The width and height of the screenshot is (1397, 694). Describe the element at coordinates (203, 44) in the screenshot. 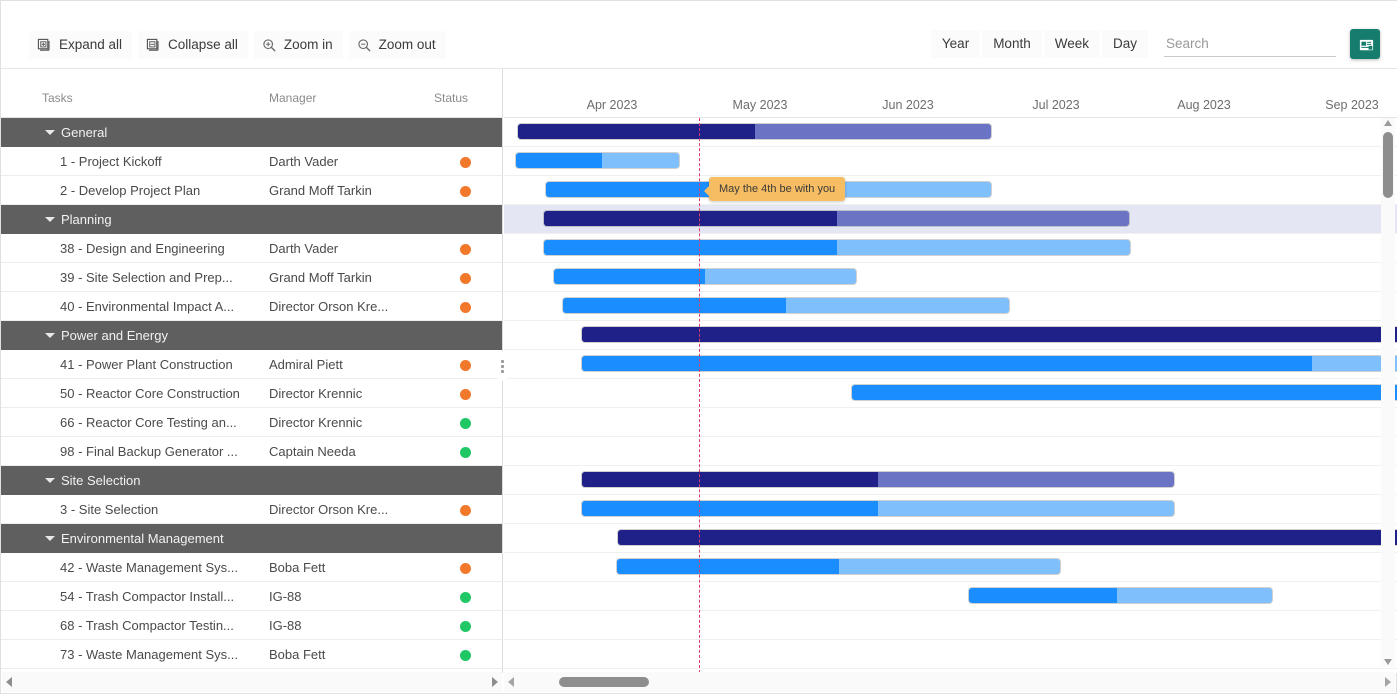

I see `collapse-all-label: Collapse all` at that location.